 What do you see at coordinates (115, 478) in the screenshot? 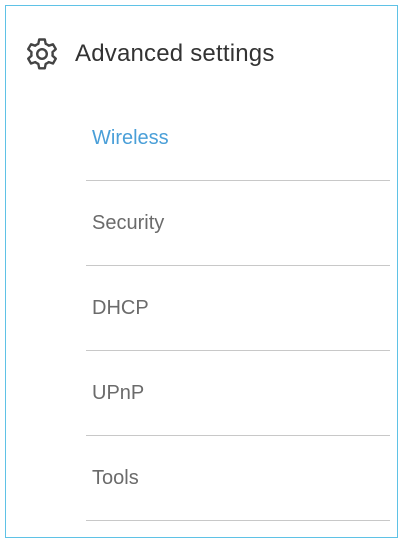
I see `menu-item-label: Tools` at bounding box center [115, 478].